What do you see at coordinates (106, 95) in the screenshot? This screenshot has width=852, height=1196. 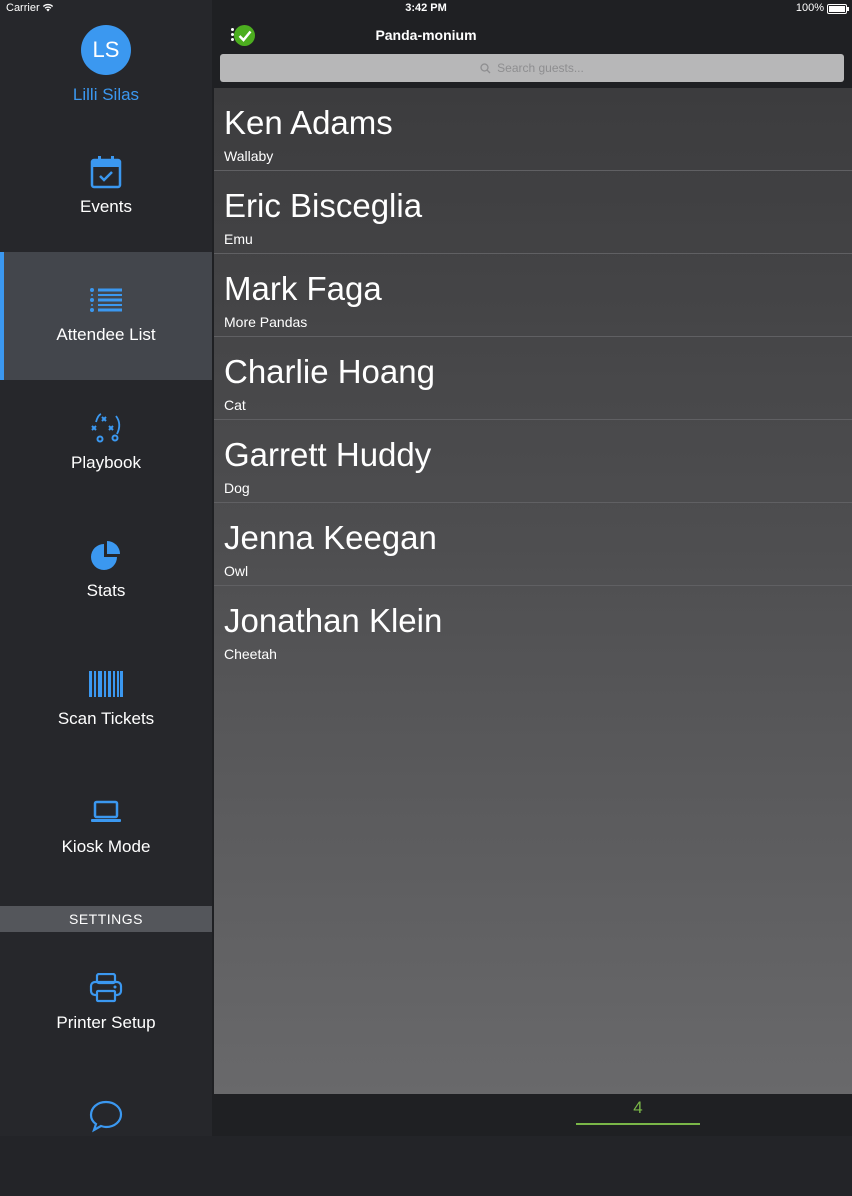 I see `user-name: Lilli Silas` at bounding box center [106, 95].